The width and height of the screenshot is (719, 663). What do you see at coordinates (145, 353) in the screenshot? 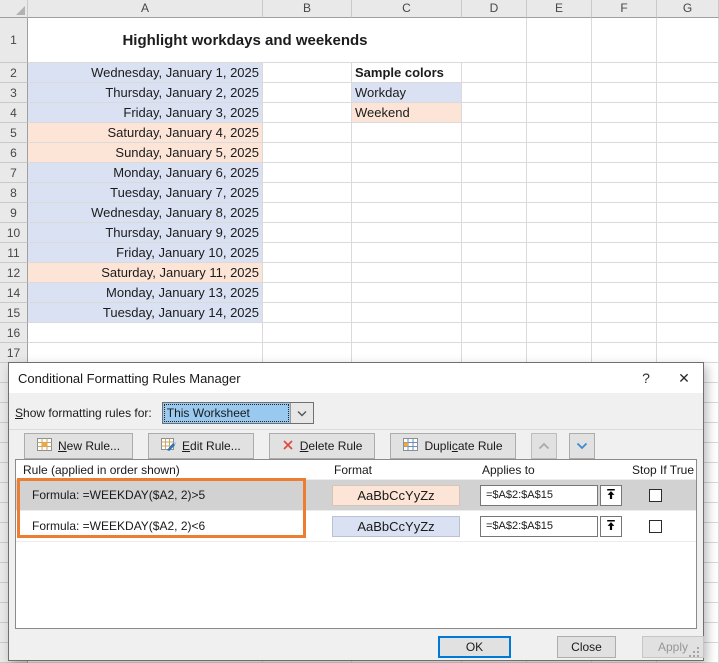
I see `cell-A17` at bounding box center [145, 353].